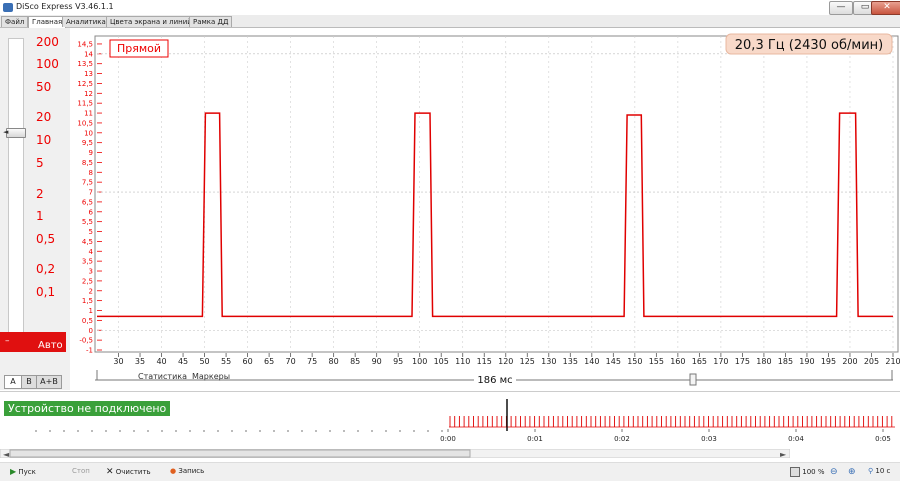 This screenshot has height=481, width=900. Describe the element at coordinates (91, 311) in the screenshot. I see `y-tick-label: 1` at that location.